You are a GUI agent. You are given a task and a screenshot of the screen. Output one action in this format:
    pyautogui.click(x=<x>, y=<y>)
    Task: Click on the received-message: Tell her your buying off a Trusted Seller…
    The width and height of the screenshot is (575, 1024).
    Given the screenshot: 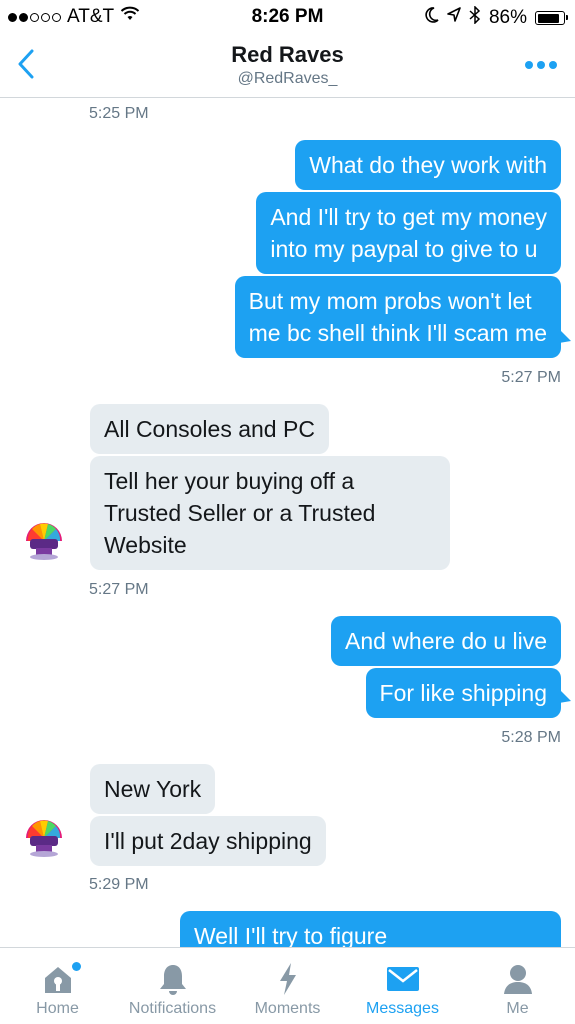 What is the action you would take?
    pyautogui.click(x=270, y=513)
    